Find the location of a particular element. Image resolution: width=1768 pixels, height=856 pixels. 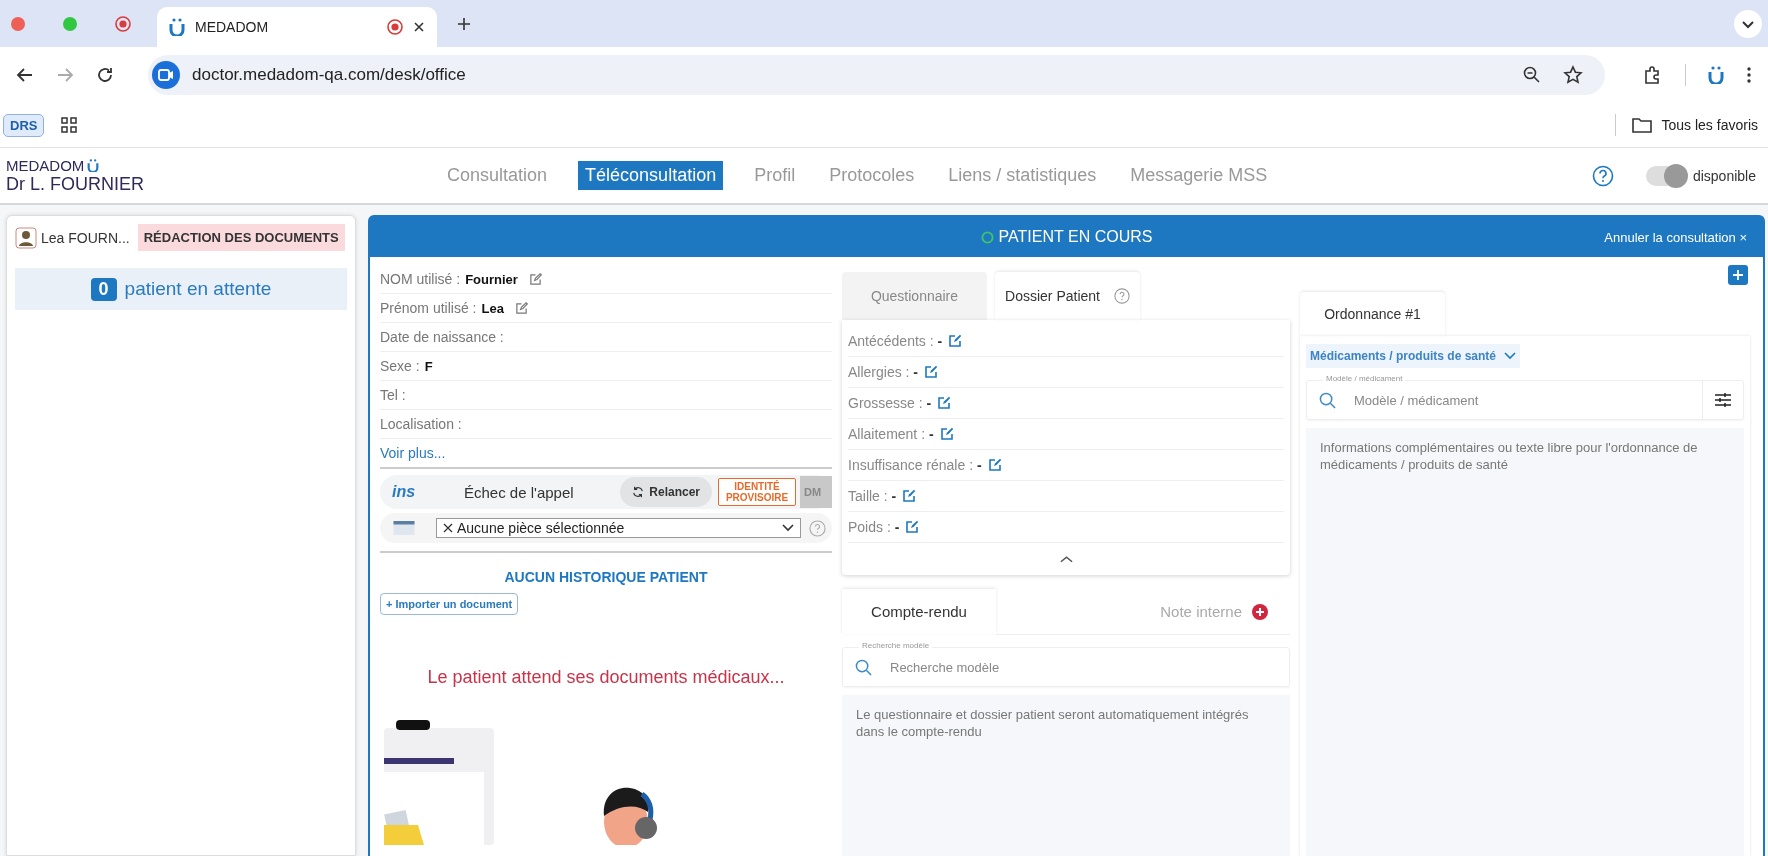

retry-button: Relancer is located at coordinates (666, 492).